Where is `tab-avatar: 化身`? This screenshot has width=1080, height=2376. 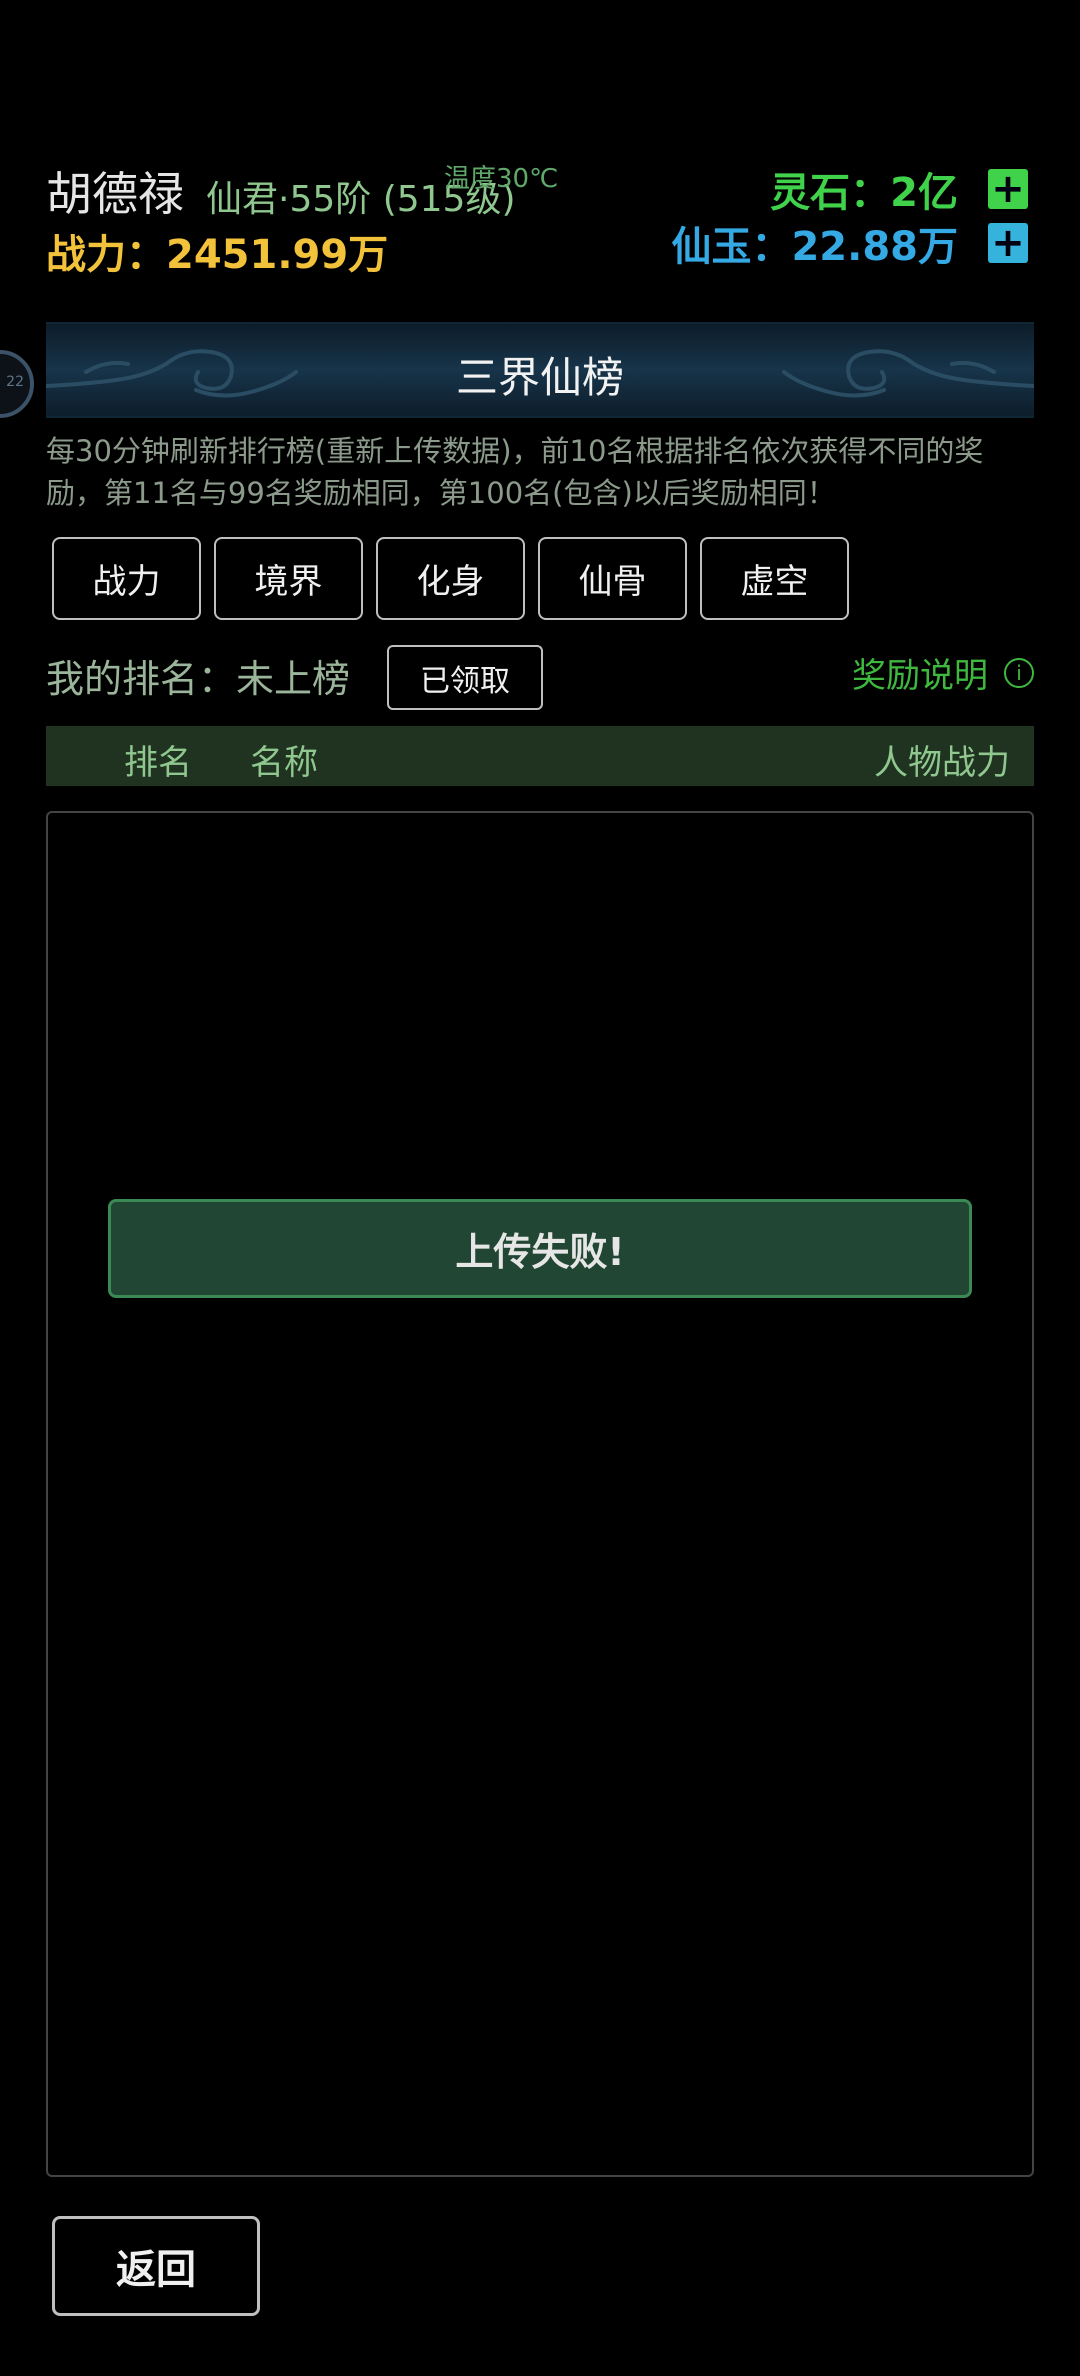
tab-avatar: 化身 is located at coordinates (450, 578).